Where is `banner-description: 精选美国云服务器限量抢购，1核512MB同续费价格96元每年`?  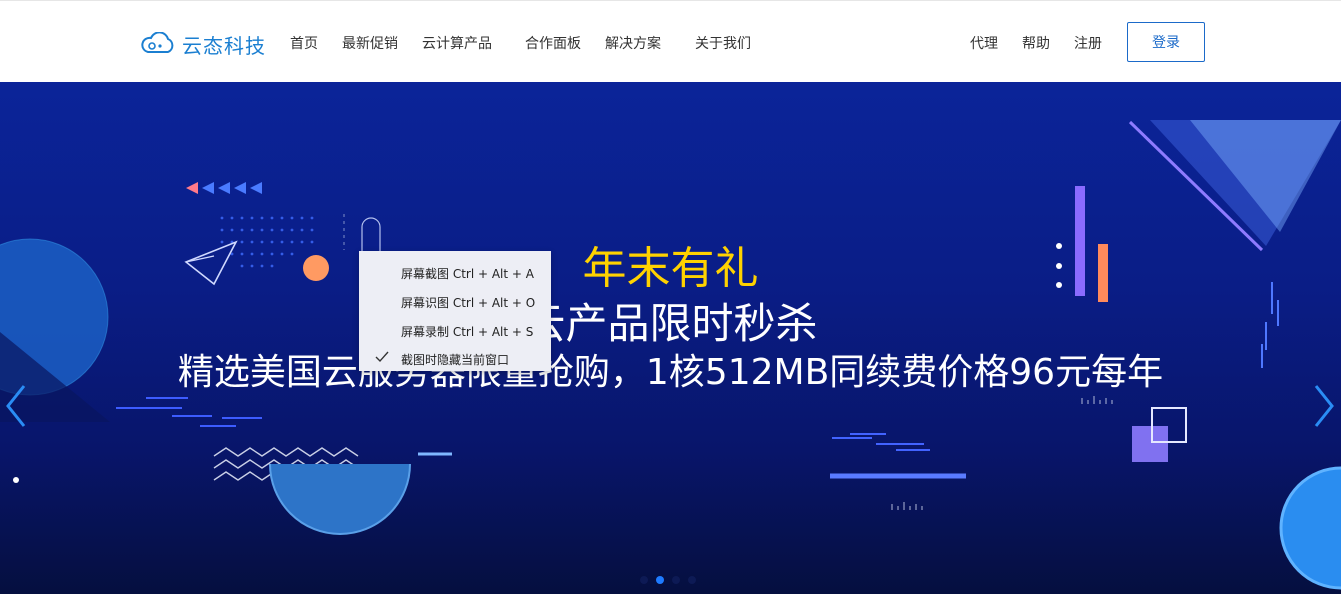
banner-description: 精选美国云服务器限量抢购，1核512MB同续费价格96元每年 is located at coordinates (670, 372).